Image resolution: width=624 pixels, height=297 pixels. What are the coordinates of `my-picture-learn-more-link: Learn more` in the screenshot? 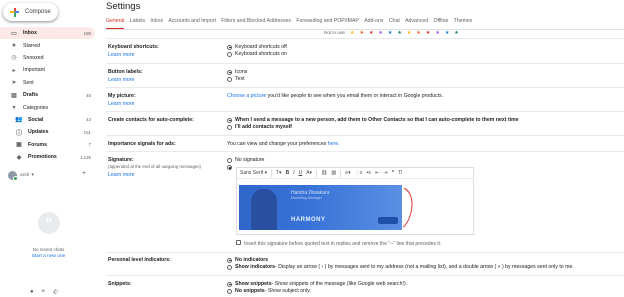 It's located at (121, 104).